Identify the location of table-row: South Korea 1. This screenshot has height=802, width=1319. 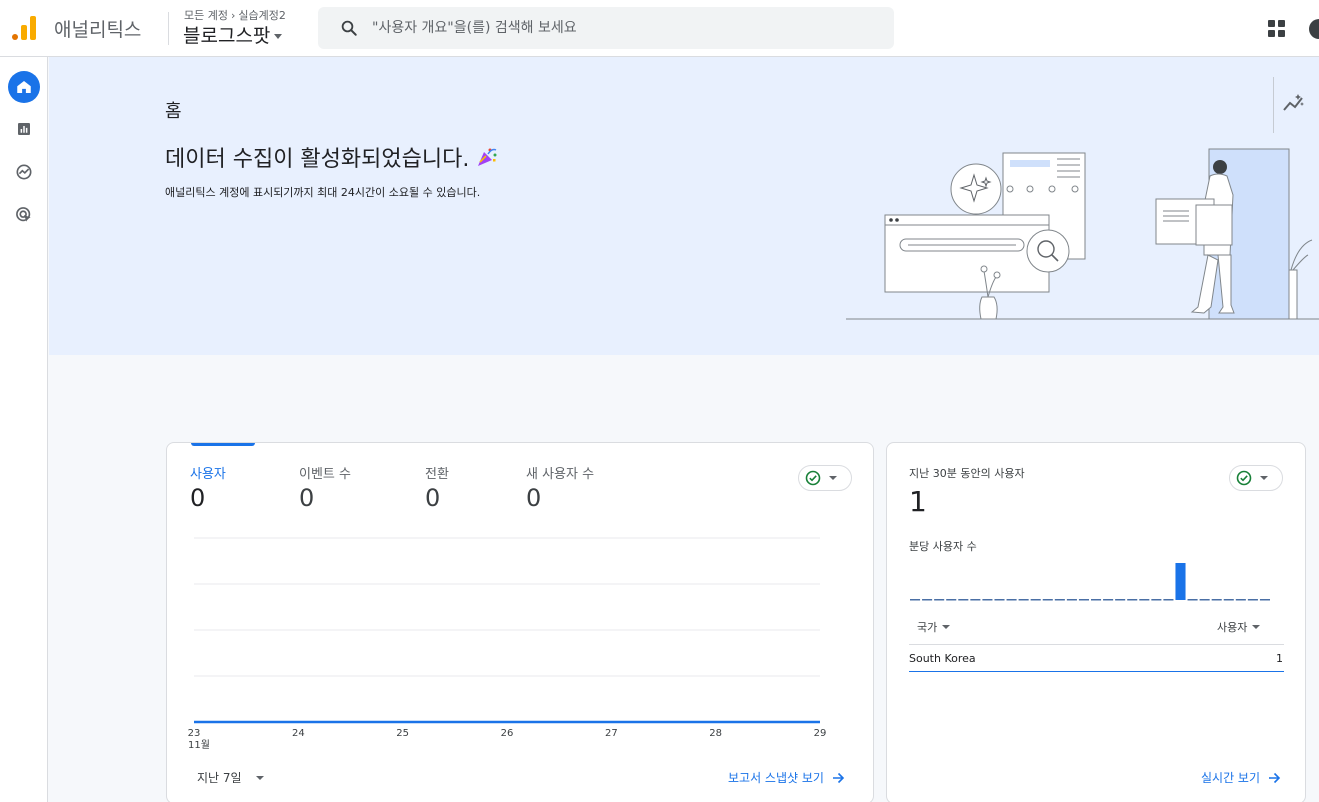
(1096, 661).